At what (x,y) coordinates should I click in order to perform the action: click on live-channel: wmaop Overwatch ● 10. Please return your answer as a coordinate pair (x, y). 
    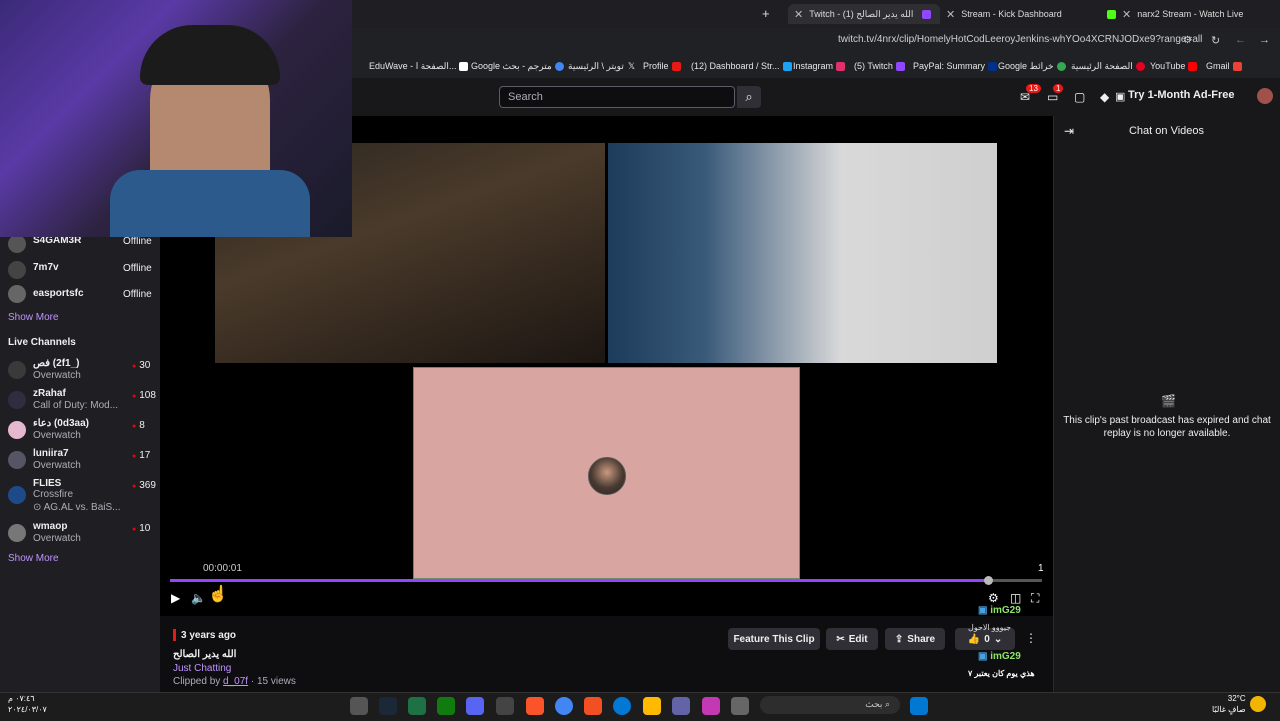
    Looking at the image, I should click on (83, 533).